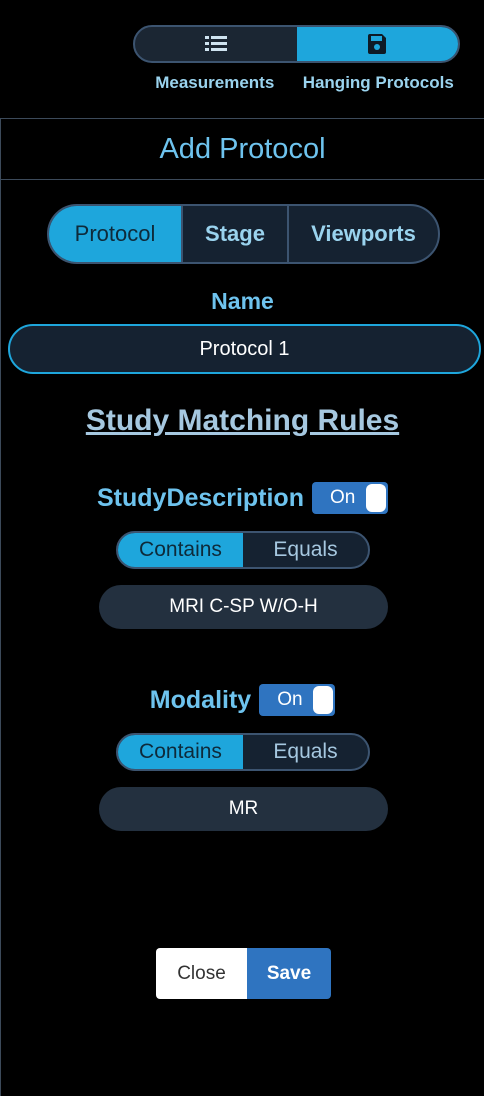 This screenshot has height=1096, width=484. Describe the element at coordinates (289, 973) in the screenshot. I see `save-button: Save` at that location.